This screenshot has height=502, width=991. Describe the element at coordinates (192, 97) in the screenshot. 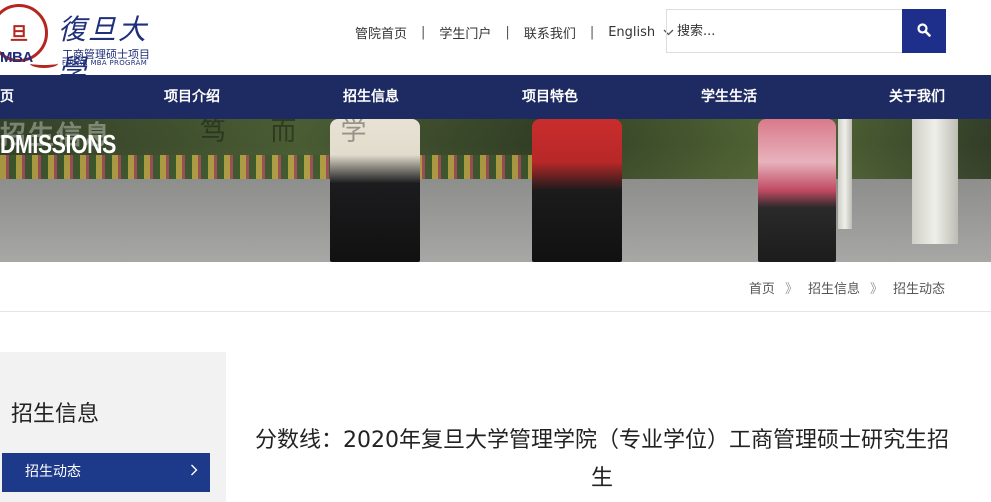

I see `nav-item-program-intro: 项目介绍` at that location.